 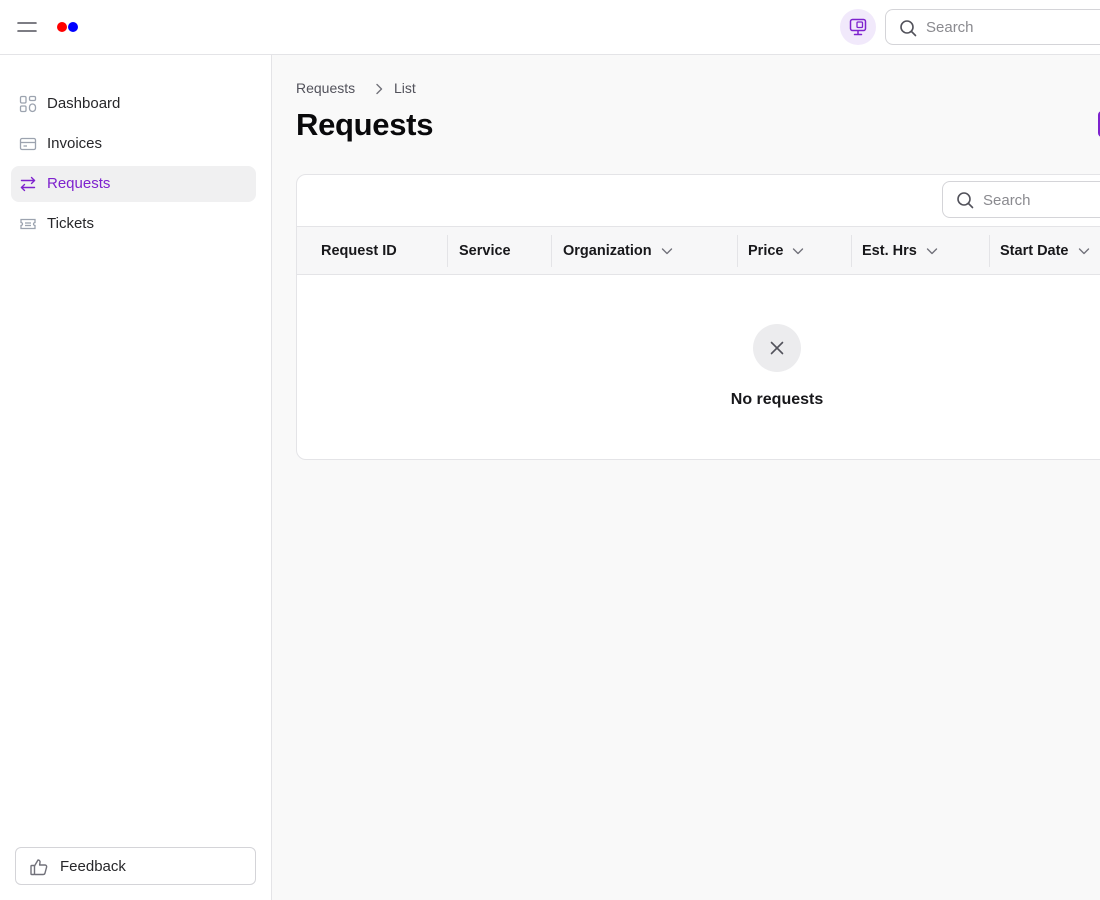 I want to click on menu-button, so click(x=27, y=27).